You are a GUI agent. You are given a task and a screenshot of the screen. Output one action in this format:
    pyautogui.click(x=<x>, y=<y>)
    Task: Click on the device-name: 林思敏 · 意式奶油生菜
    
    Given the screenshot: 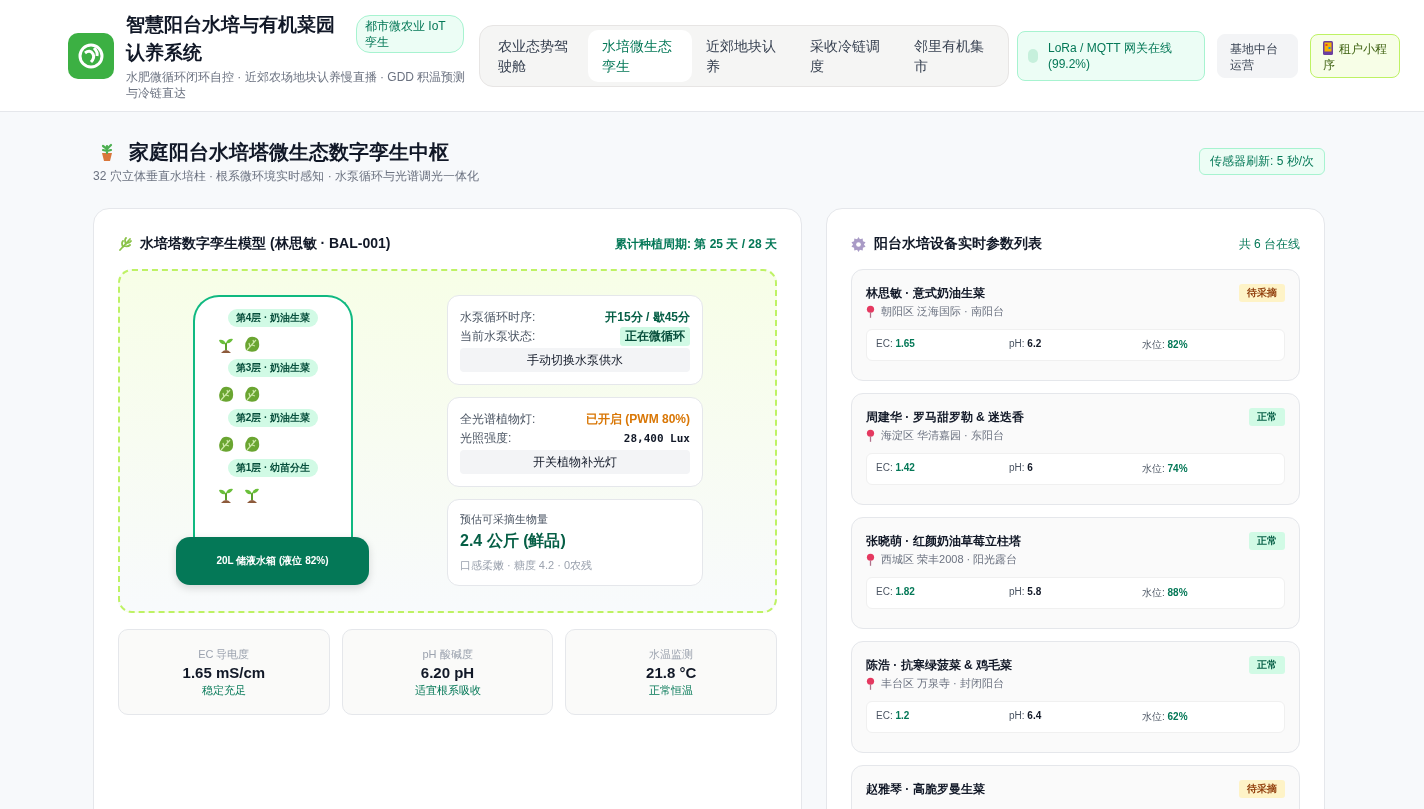 What is the action you would take?
    pyautogui.click(x=925, y=293)
    